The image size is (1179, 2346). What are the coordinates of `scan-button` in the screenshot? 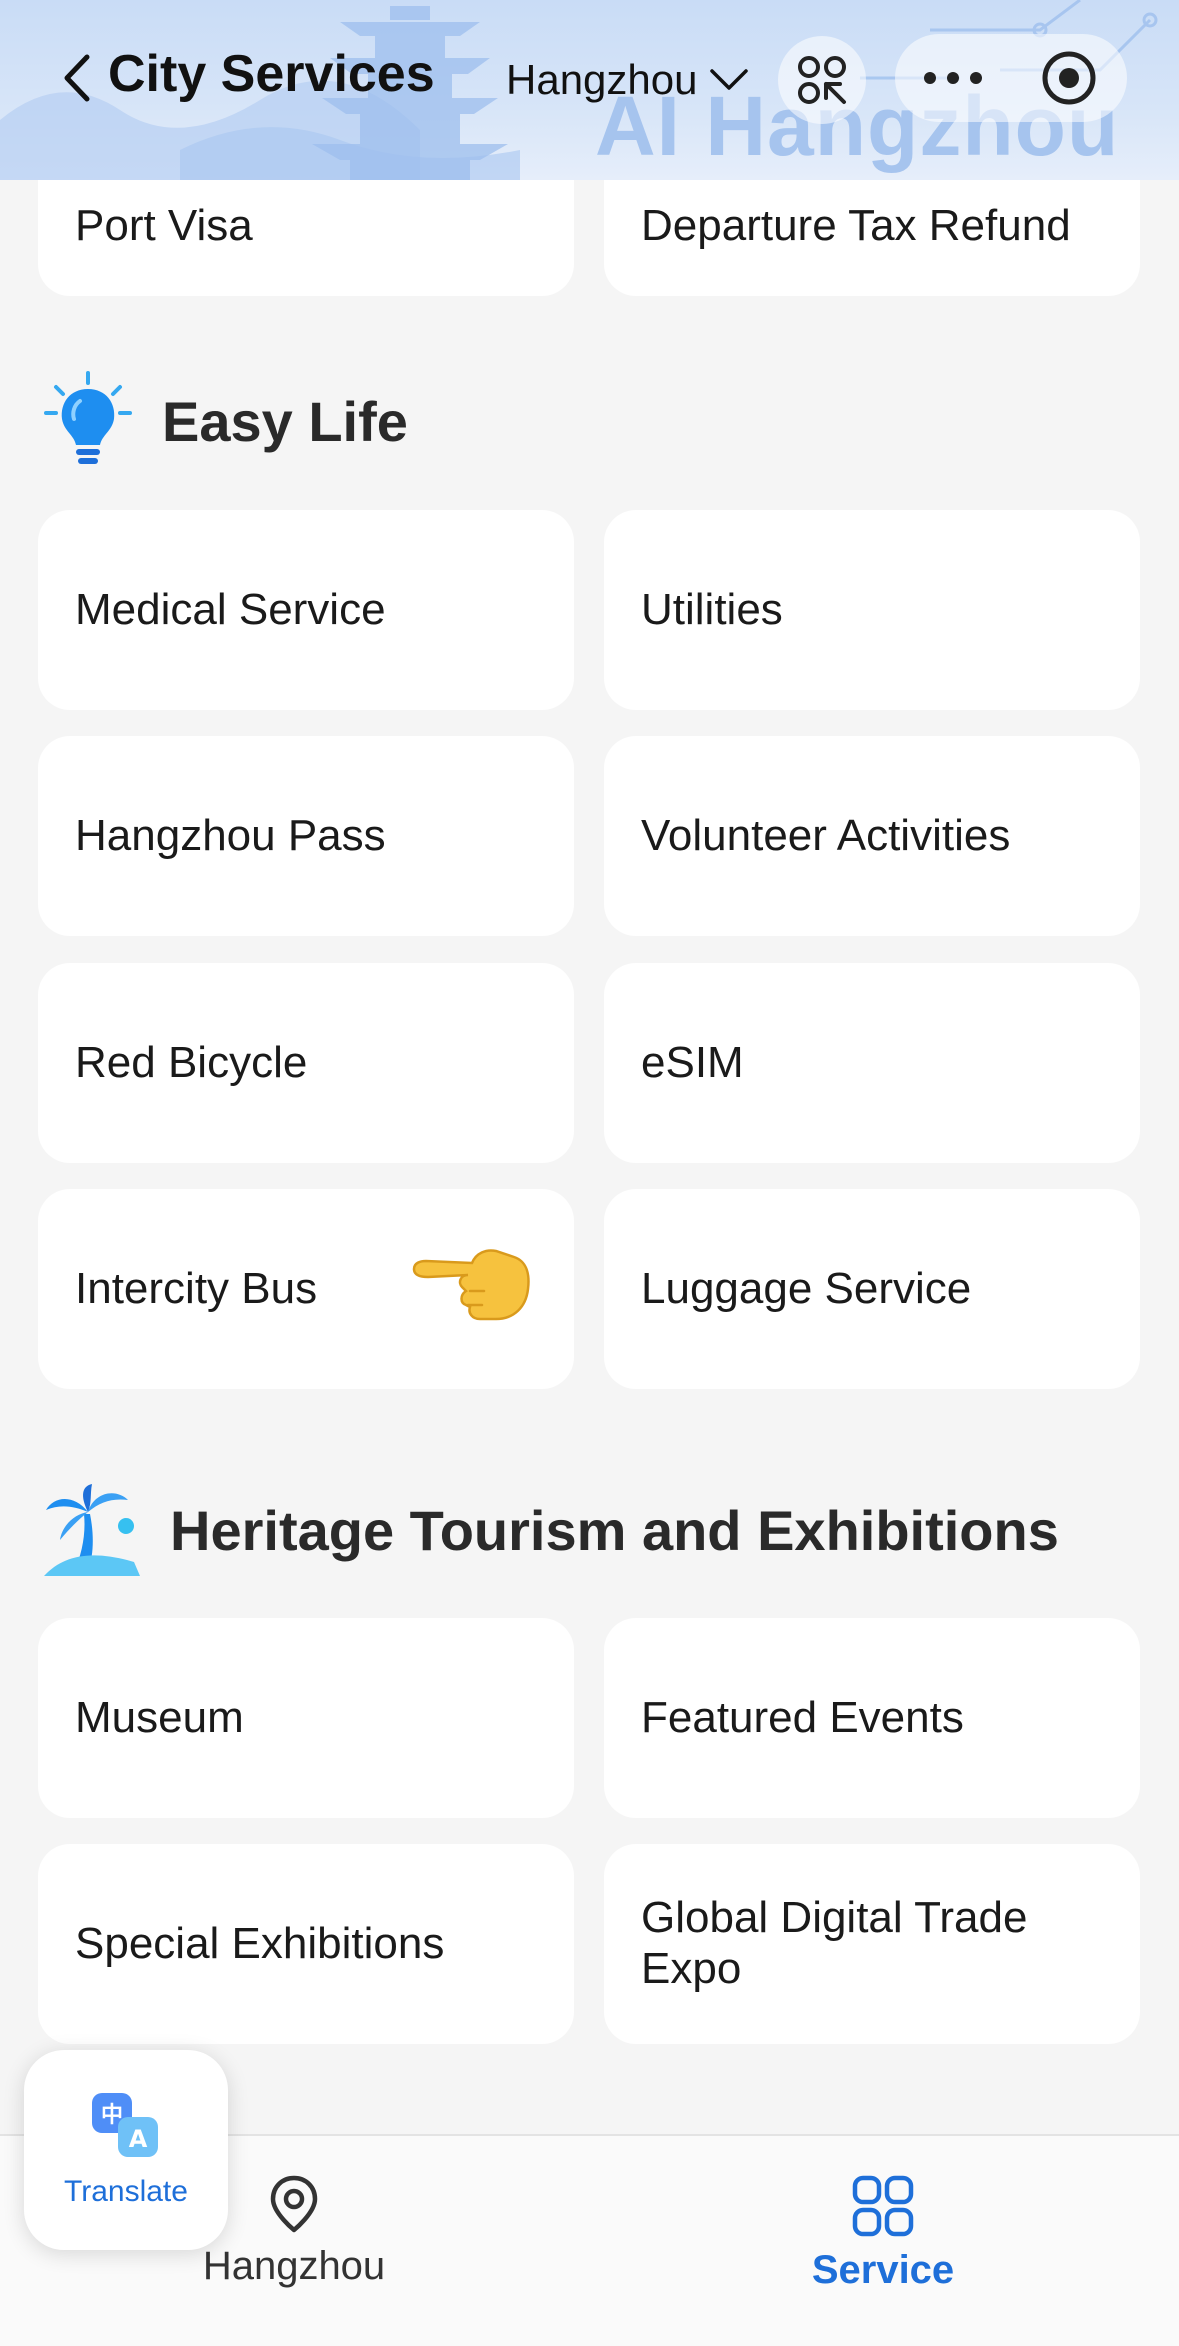 It's located at (822, 80).